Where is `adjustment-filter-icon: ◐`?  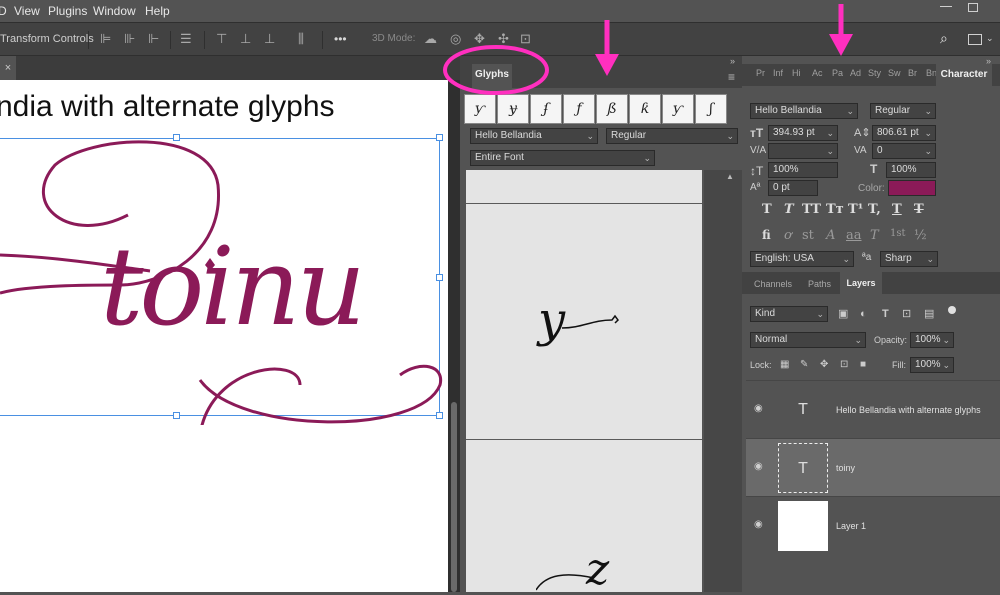 adjustment-filter-icon: ◐ is located at coordinates (863, 314).